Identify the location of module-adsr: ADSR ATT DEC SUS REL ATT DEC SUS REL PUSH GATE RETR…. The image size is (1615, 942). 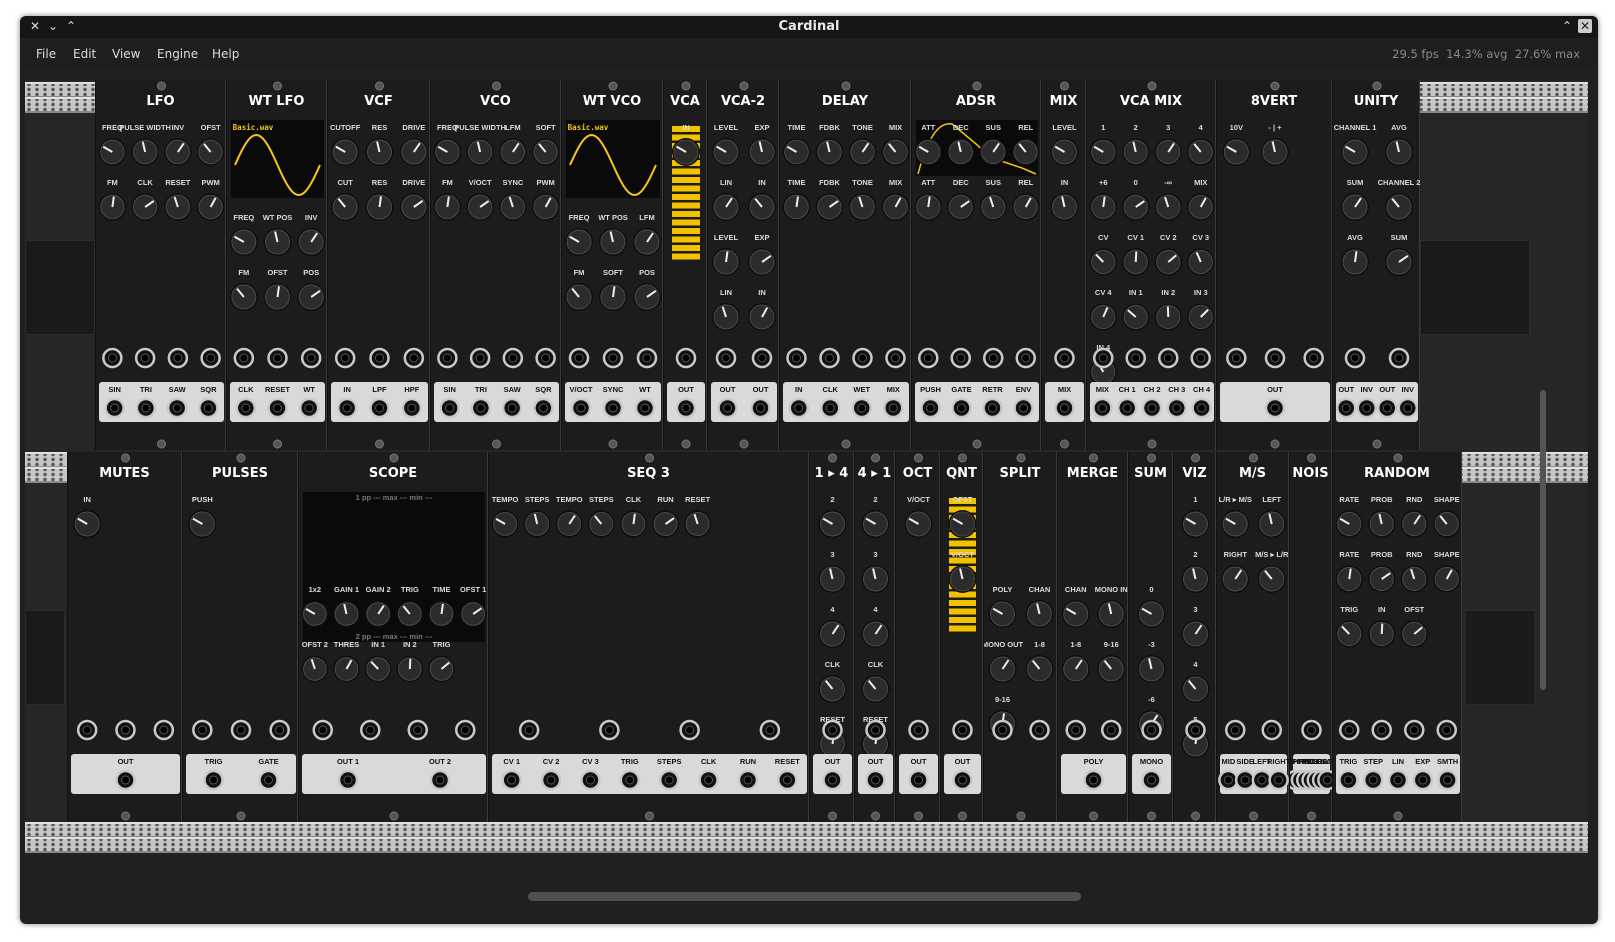
(976, 265).